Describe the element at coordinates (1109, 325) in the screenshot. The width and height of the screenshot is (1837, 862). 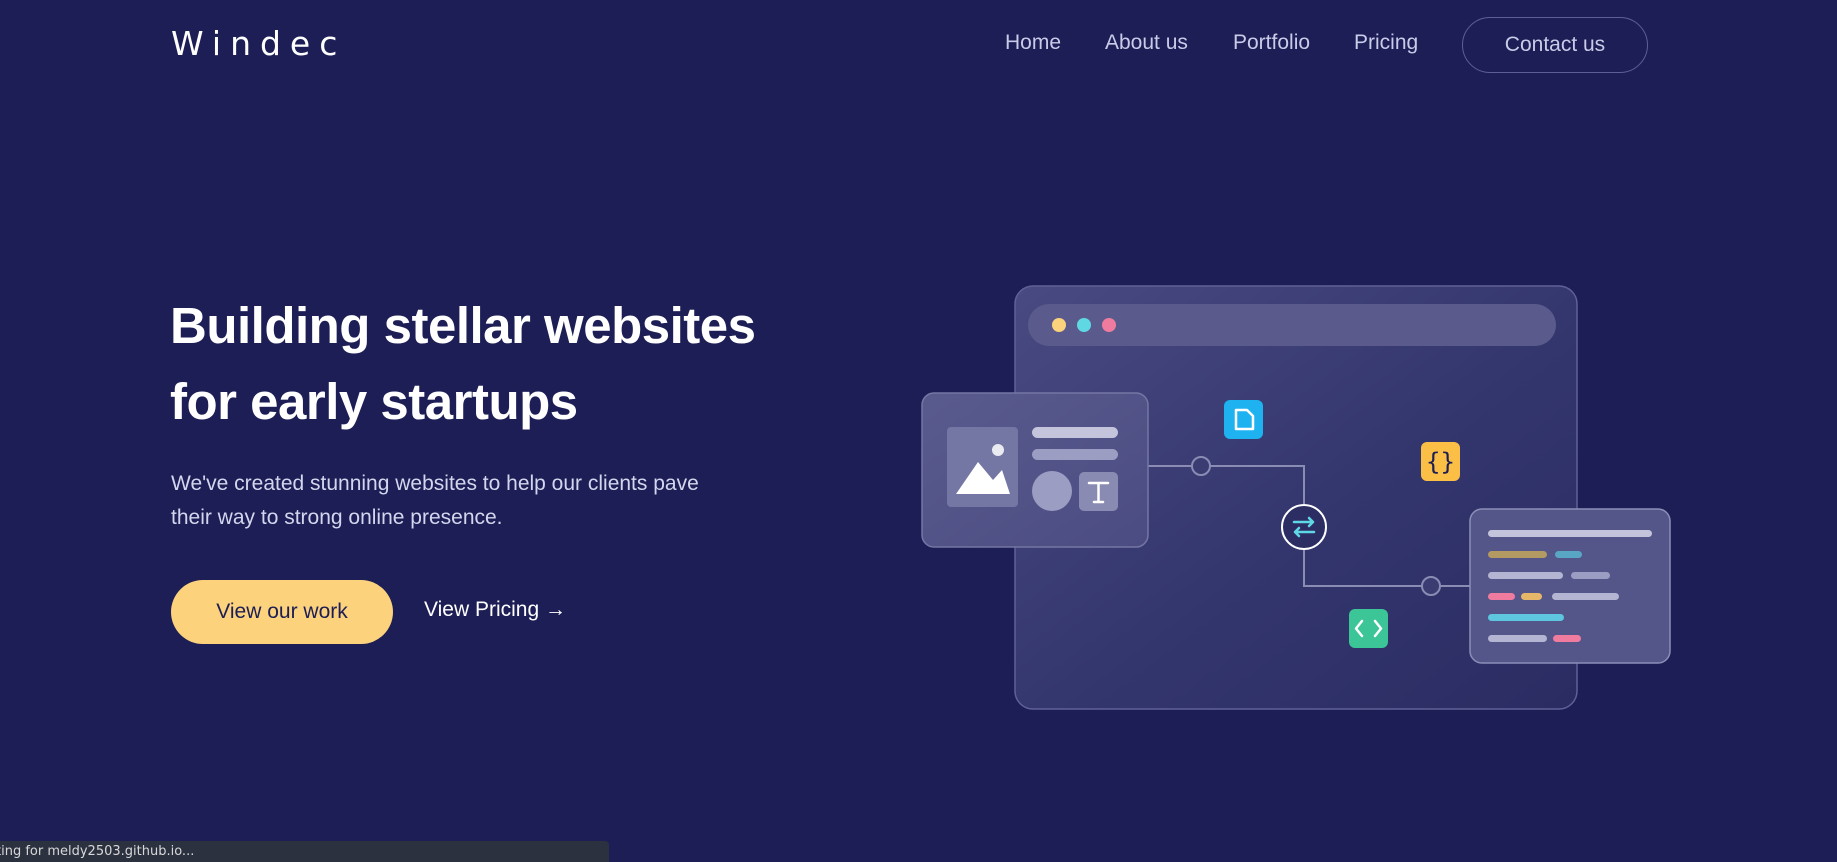
I see `window-dot-pink` at that location.